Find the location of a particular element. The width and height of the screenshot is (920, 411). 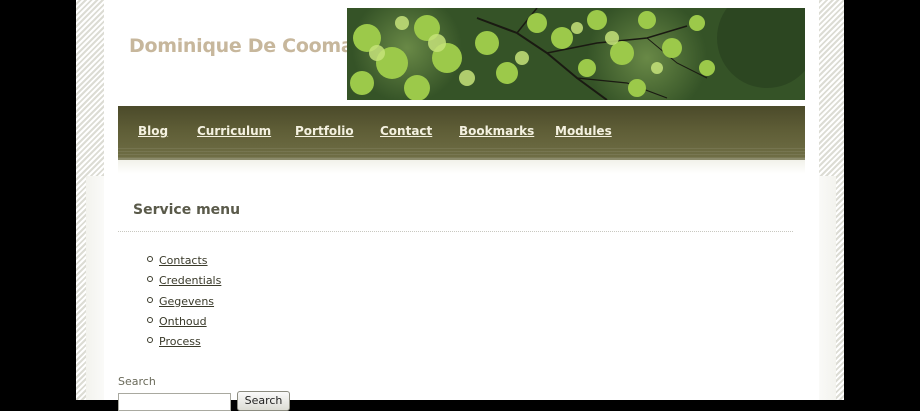

service-link-credentials: Credentials is located at coordinates (190, 280).